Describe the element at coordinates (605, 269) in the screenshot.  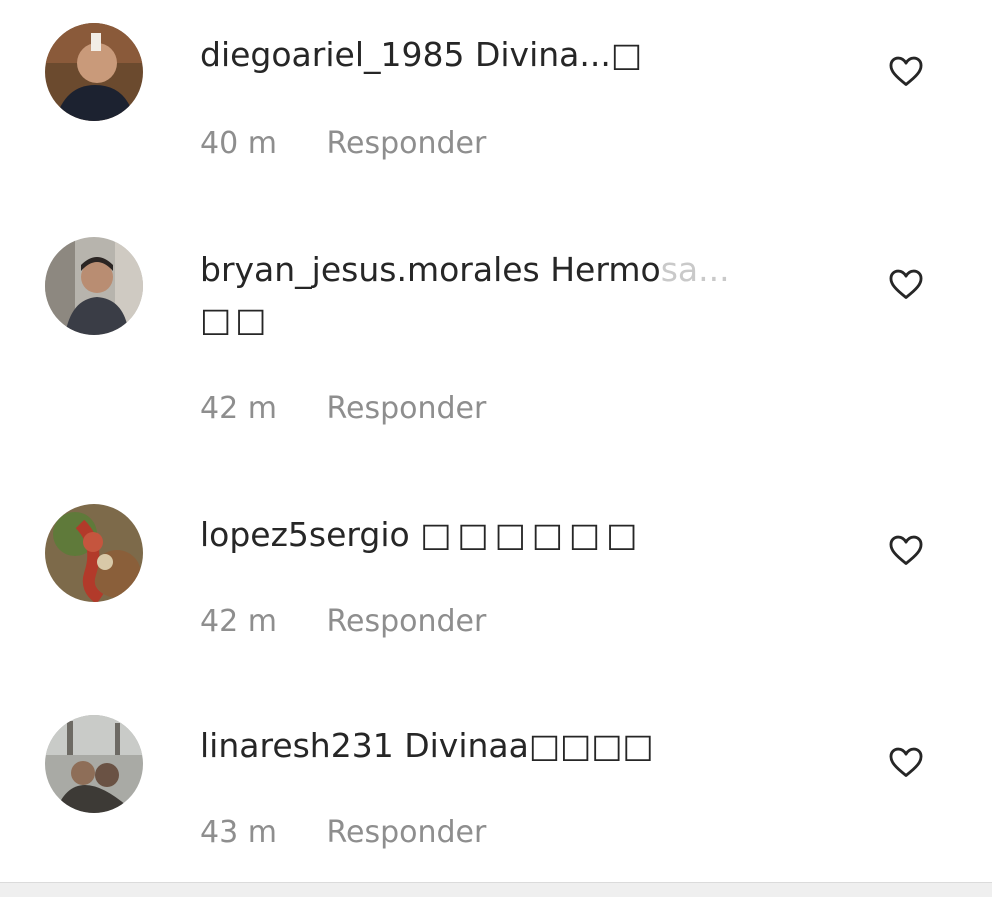
I see `comment-text: Hermo` at that location.